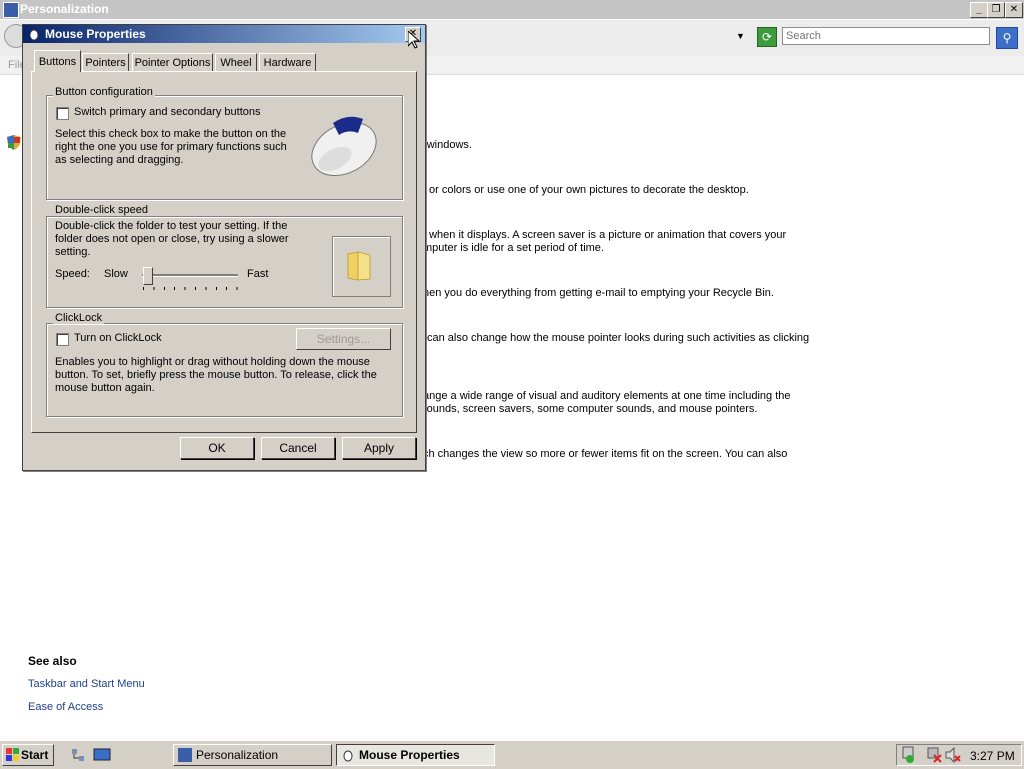 This screenshot has height=769, width=1024. Describe the element at coordinates (237, 755) in the screenshot. I see `taskbar-item-label: Personalization` at that location.